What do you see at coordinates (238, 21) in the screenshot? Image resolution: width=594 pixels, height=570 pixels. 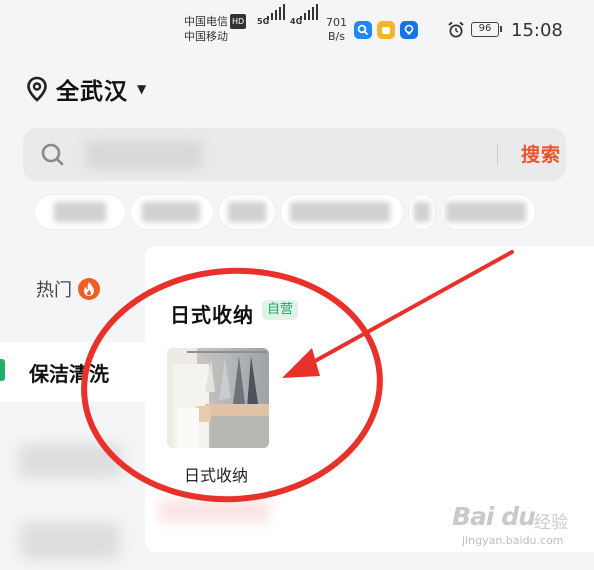 I see `hd-badge: HD` at bounding box center [238, 21].